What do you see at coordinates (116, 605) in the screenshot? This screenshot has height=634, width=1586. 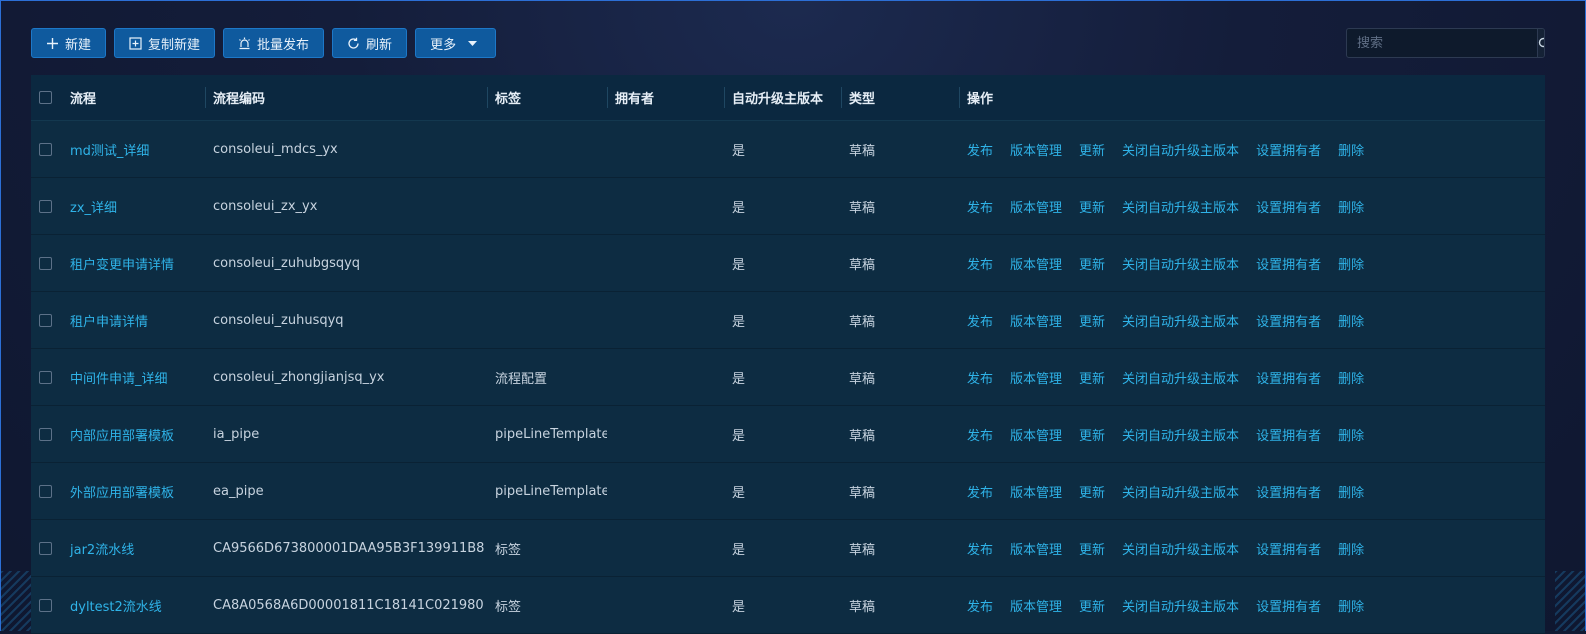 I see `process-name-link: dyltest2流水线` at bounding box center [116, 605].